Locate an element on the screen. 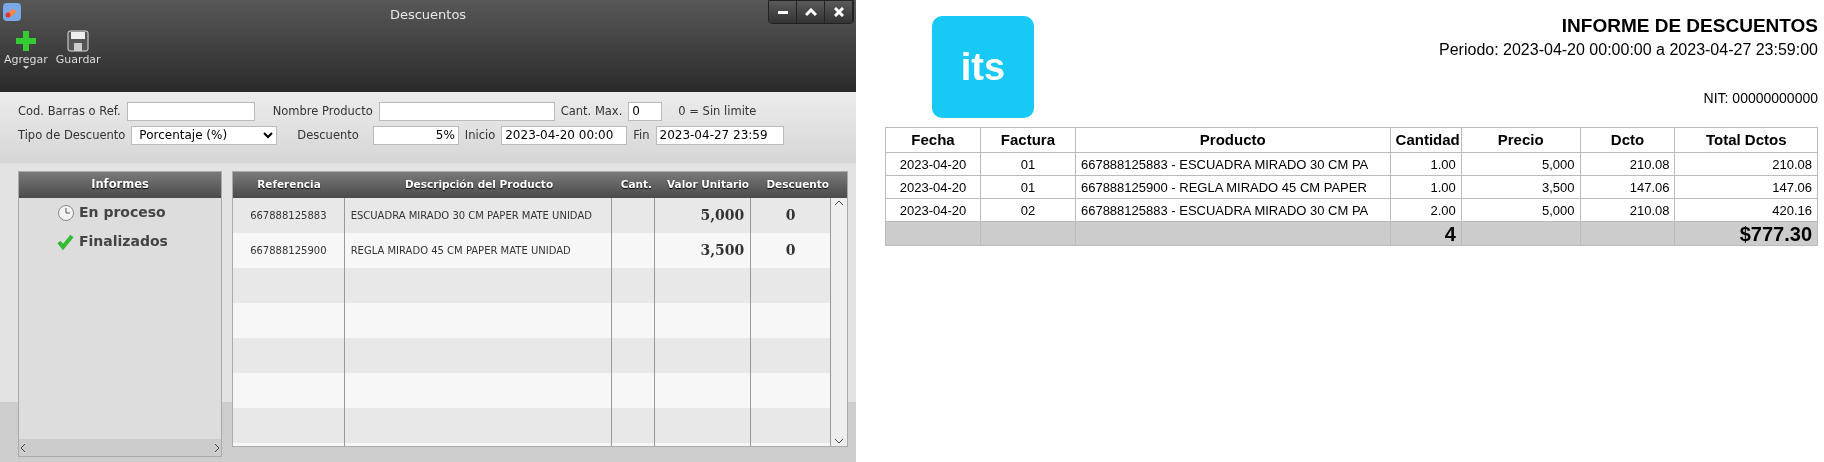  table-cell: 3,500 is located at coordinates (1520, 187).